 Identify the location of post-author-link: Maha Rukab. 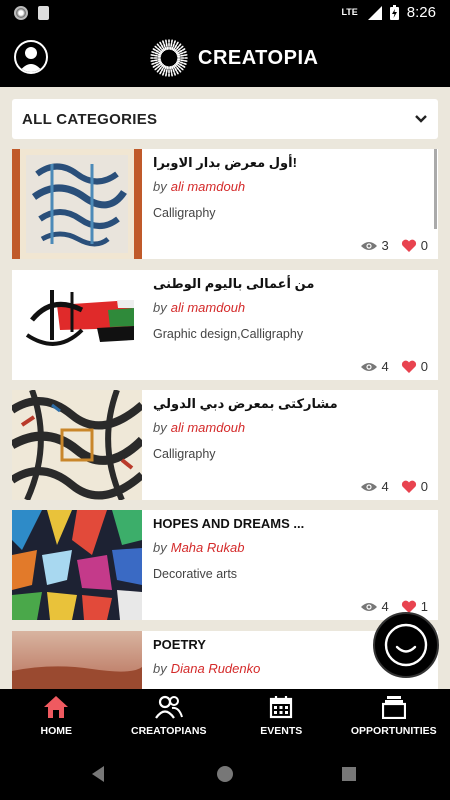
(208, 547).